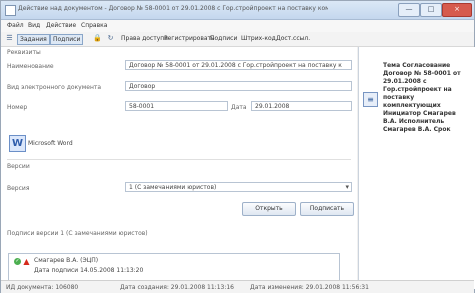 The width and height of the screenshot is (475, 293). Describe the element at coordinates (293, 38) in the screenshot. I see `send-link-button: Дост.ссыл.` at that location.